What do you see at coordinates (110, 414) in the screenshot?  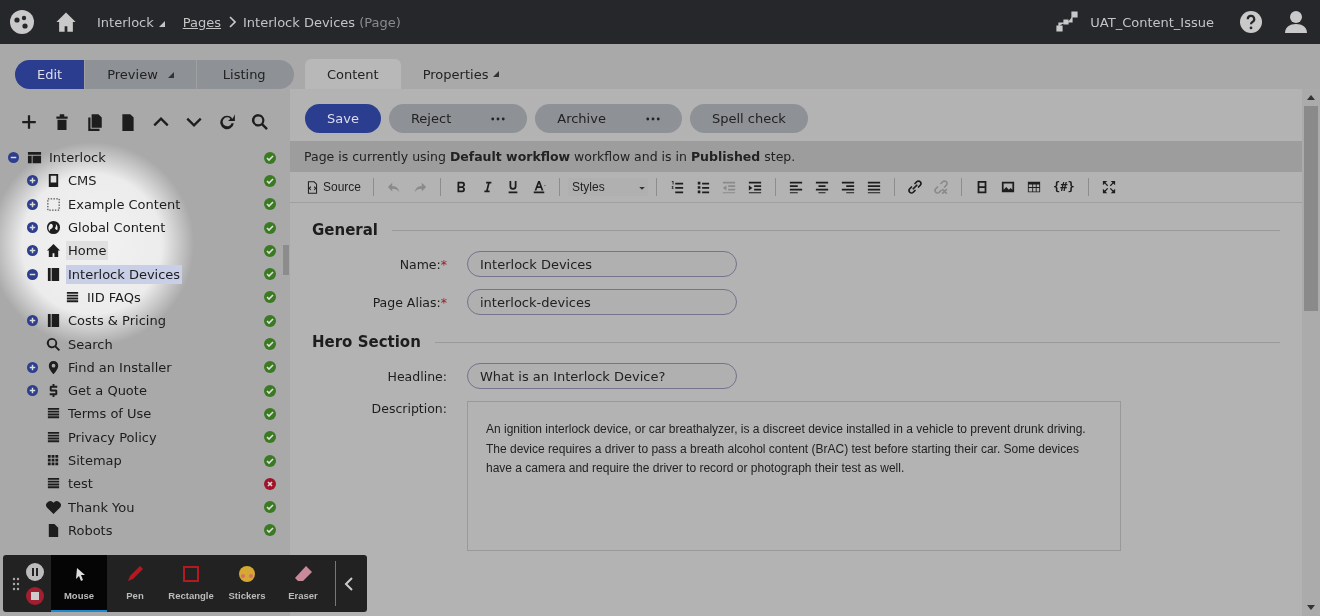 I see `tree-item: Terms of Use` at bounding box center [110, 414].